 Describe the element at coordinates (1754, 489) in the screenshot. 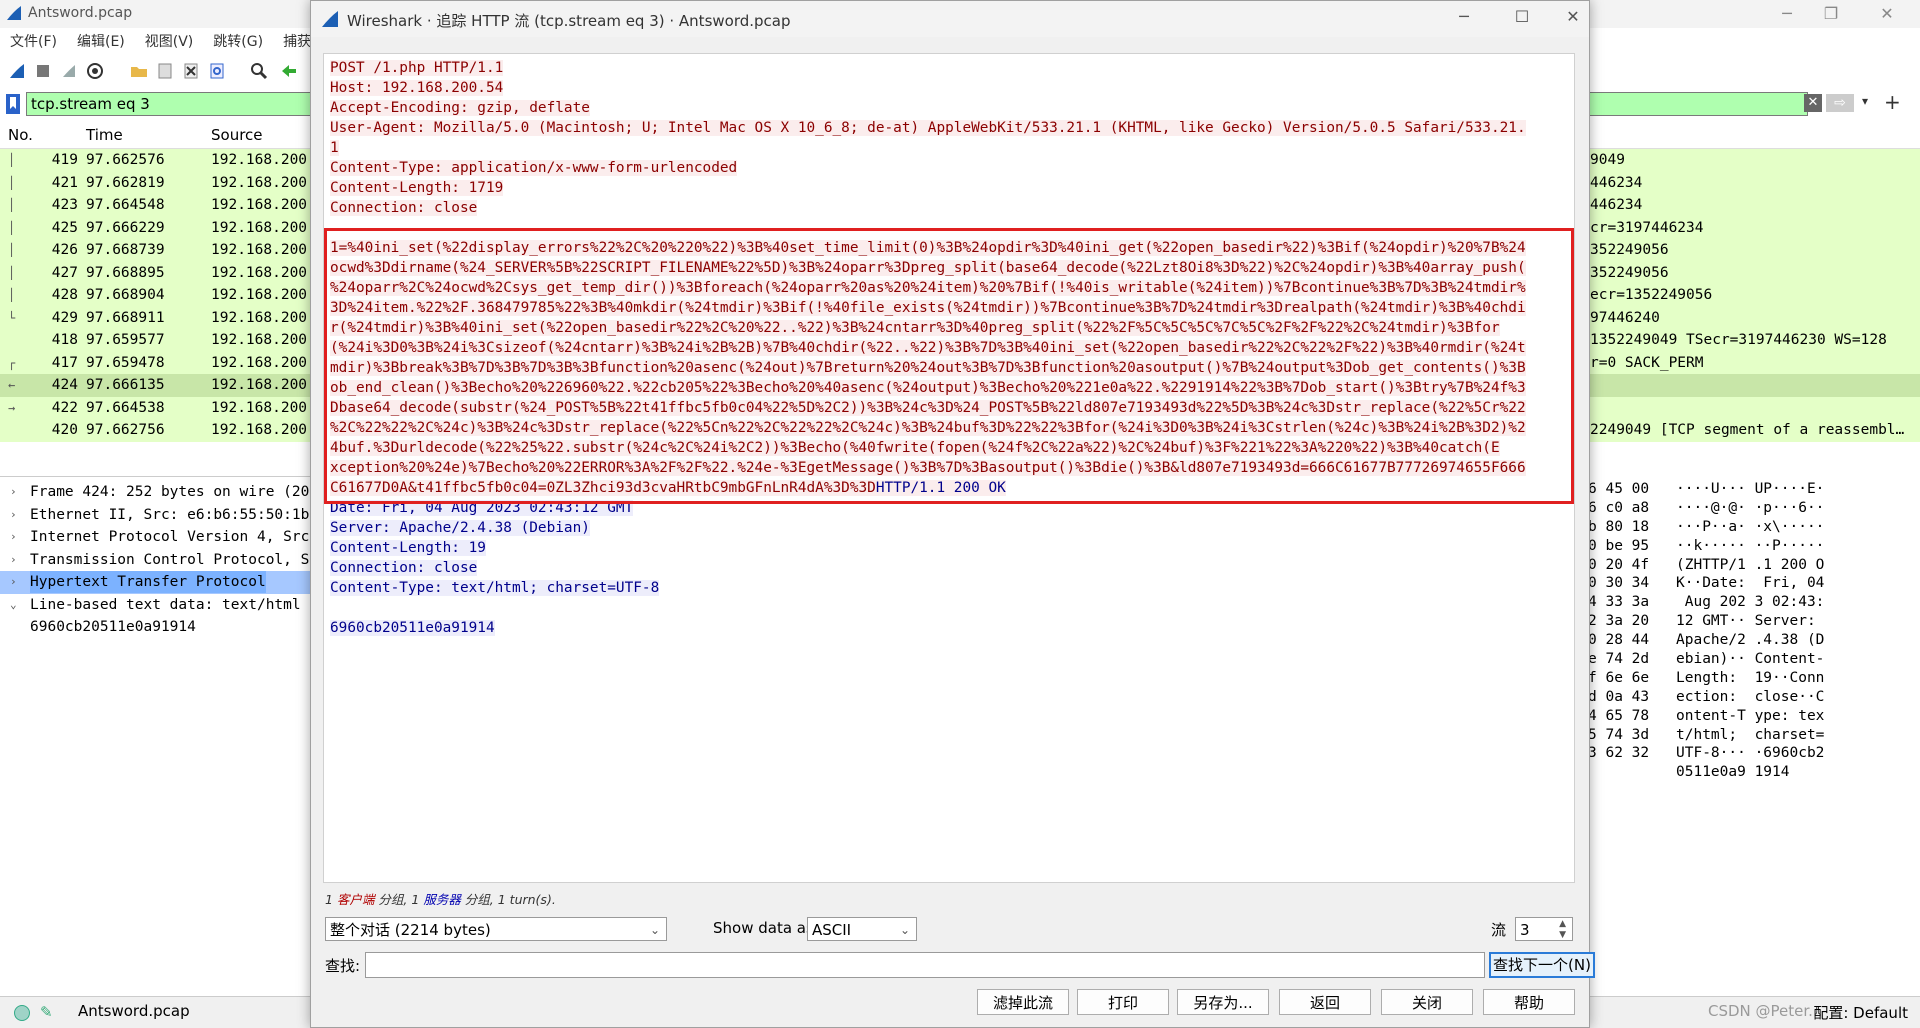

I see `hex-row: 6 45 00 ····U··· UP····E·` at that location.